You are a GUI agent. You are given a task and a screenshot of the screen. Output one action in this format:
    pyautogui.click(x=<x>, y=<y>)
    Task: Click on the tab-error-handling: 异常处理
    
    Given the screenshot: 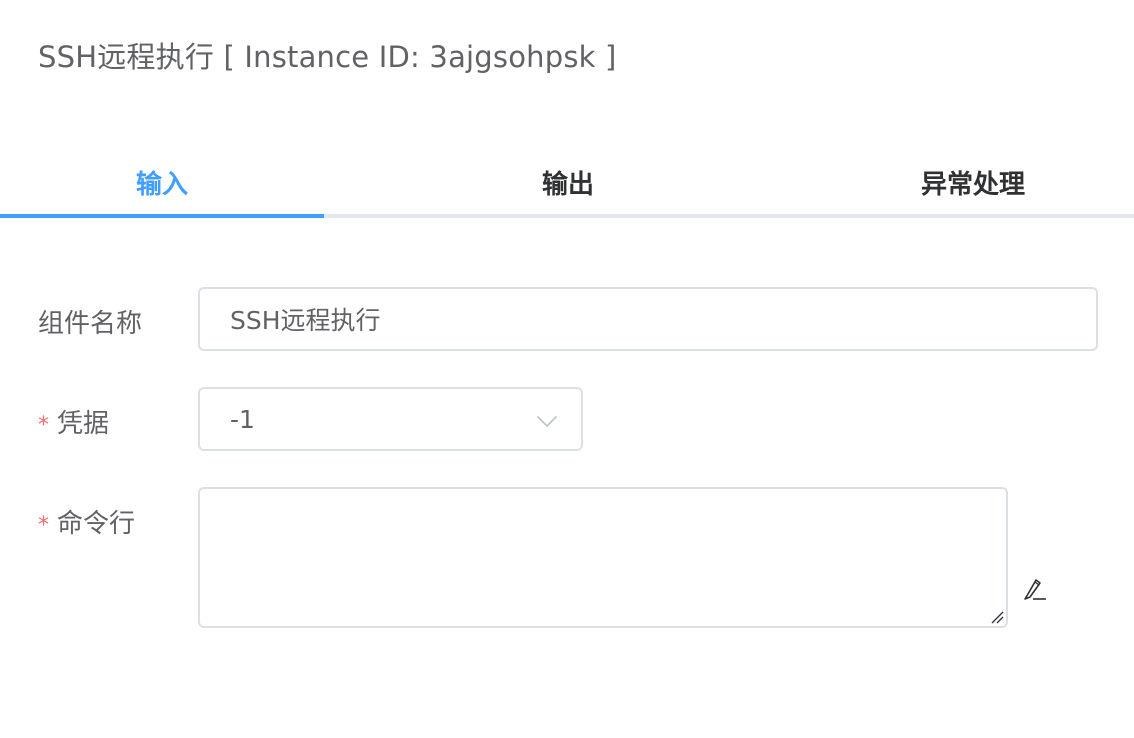 What is the action you would take?
    pyautogui.click(x=973, y=182)
    